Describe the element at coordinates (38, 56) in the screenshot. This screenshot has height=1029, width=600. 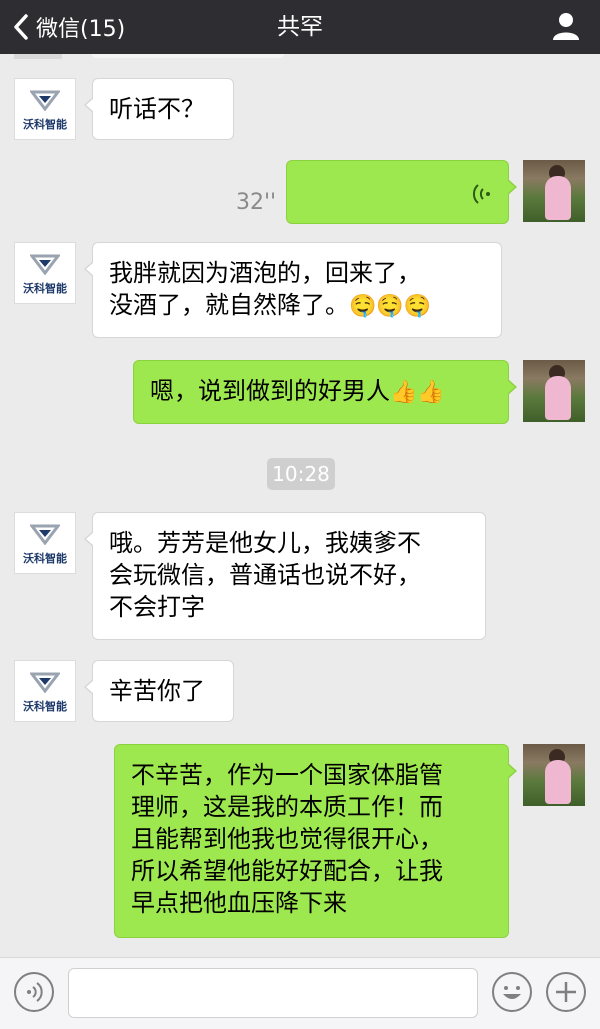
I see `avatar-cutoff` at that location.